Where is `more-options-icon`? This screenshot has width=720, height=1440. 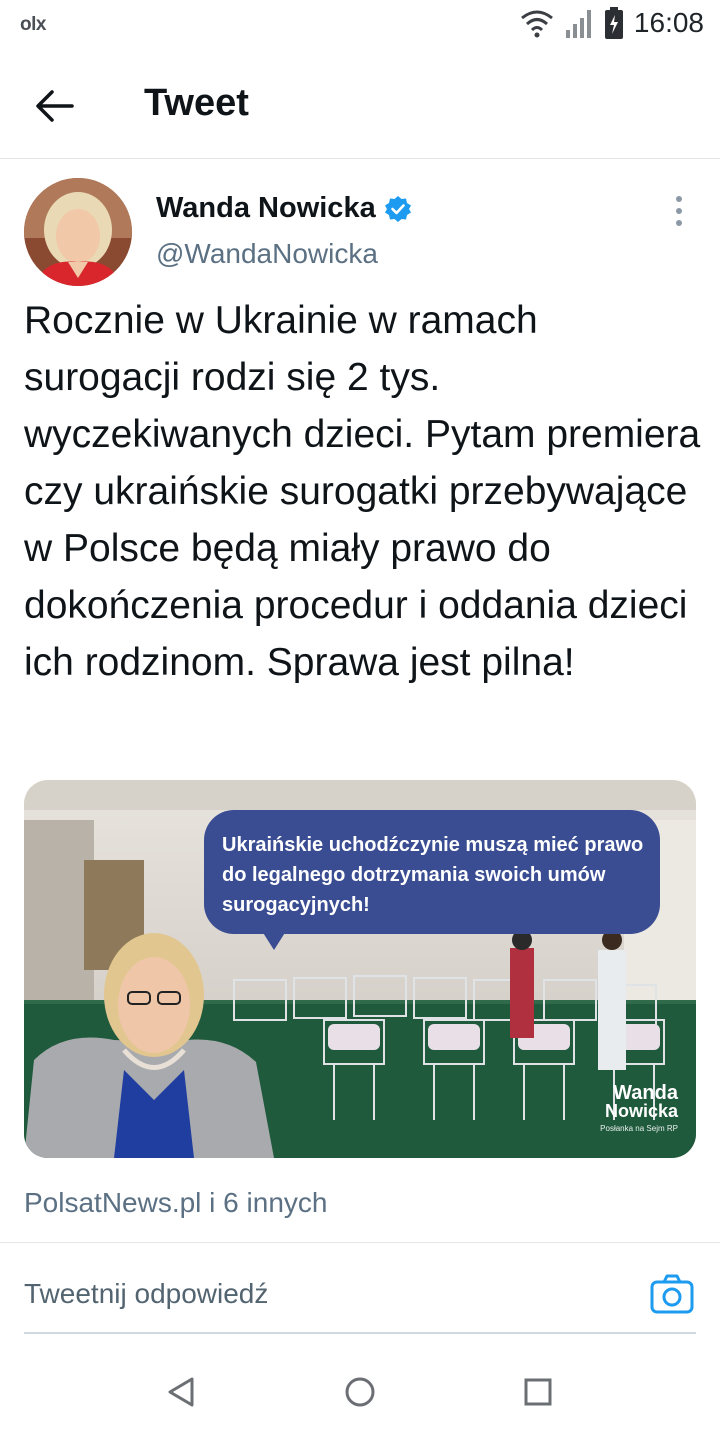
more-options-icon is located at coordinates (679, 211).